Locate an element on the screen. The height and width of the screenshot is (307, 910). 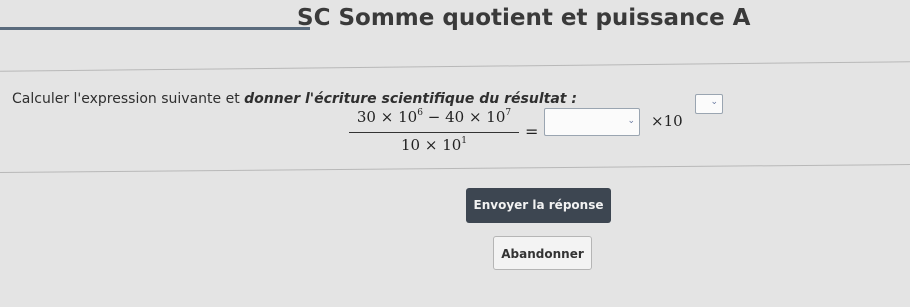
power-exponent: 7 is located at coordinates (508, 113).